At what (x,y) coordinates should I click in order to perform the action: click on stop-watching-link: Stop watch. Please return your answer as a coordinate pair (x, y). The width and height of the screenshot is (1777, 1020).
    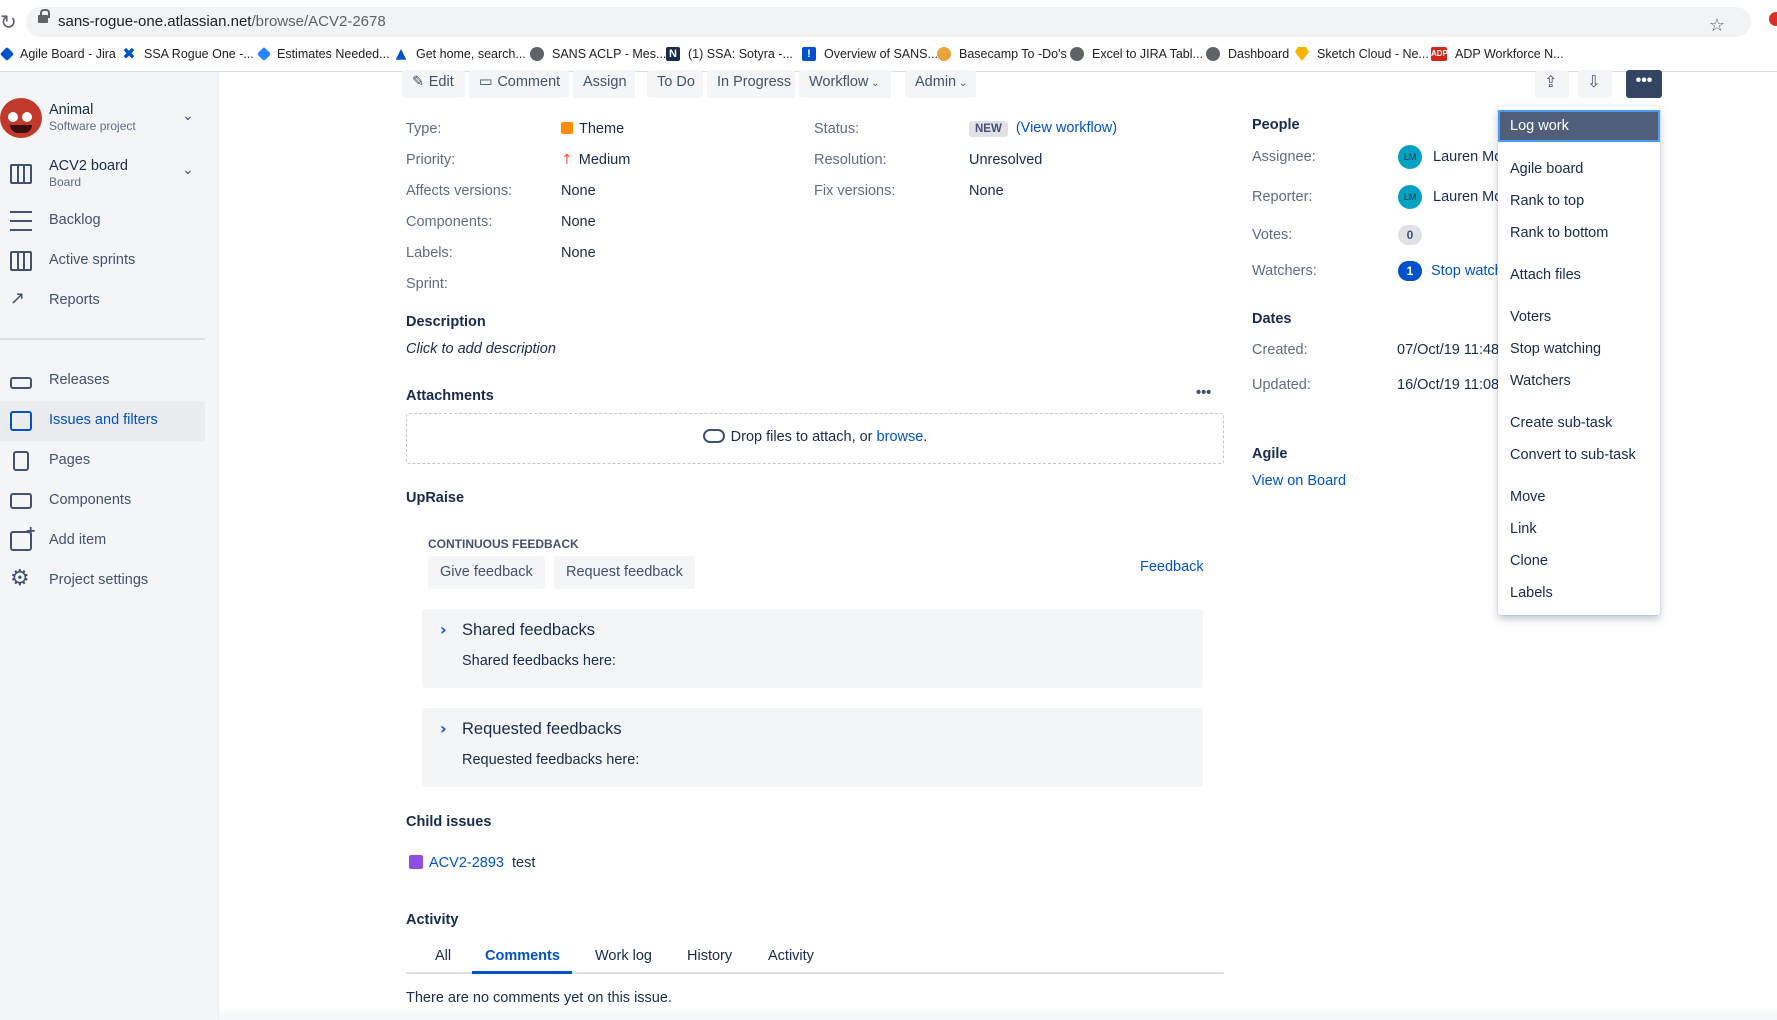
    Looking at the image, I should click on (1467, 271).